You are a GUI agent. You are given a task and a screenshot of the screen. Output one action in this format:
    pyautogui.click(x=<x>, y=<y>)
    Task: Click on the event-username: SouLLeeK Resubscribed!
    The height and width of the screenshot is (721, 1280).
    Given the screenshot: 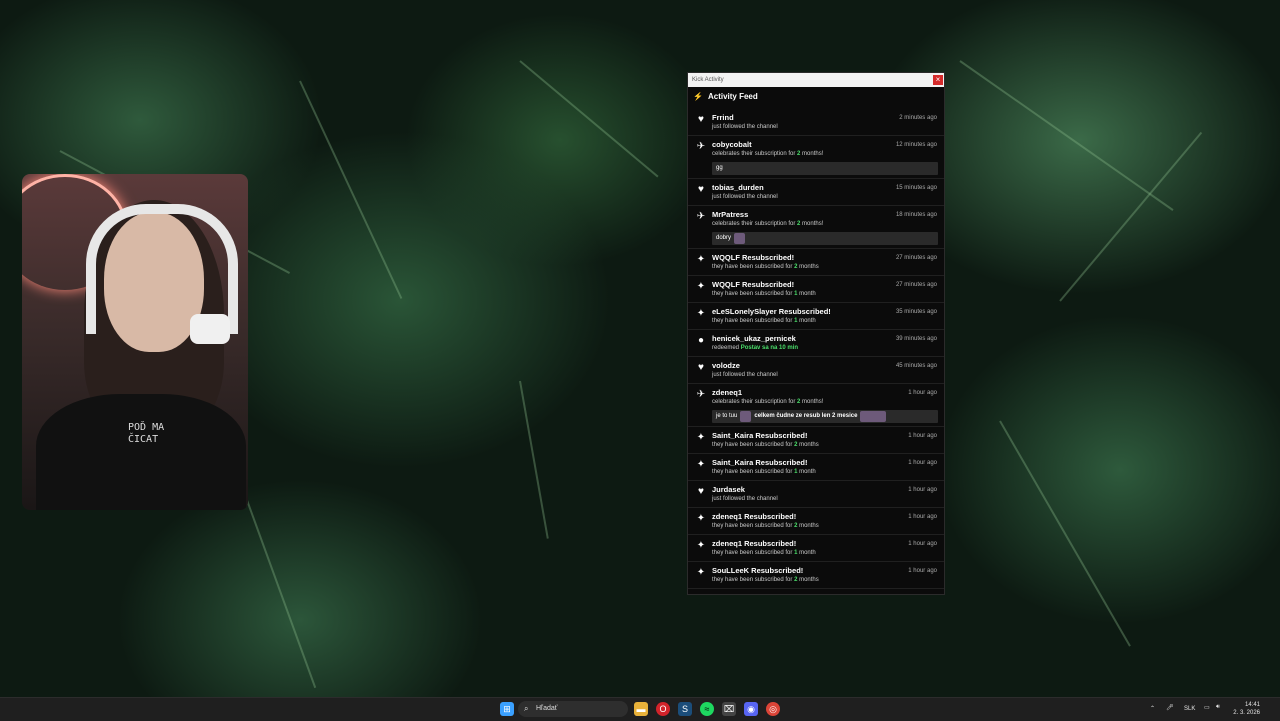 What is the action you would take?
    pyautogui.click(x=758, y=570)
    